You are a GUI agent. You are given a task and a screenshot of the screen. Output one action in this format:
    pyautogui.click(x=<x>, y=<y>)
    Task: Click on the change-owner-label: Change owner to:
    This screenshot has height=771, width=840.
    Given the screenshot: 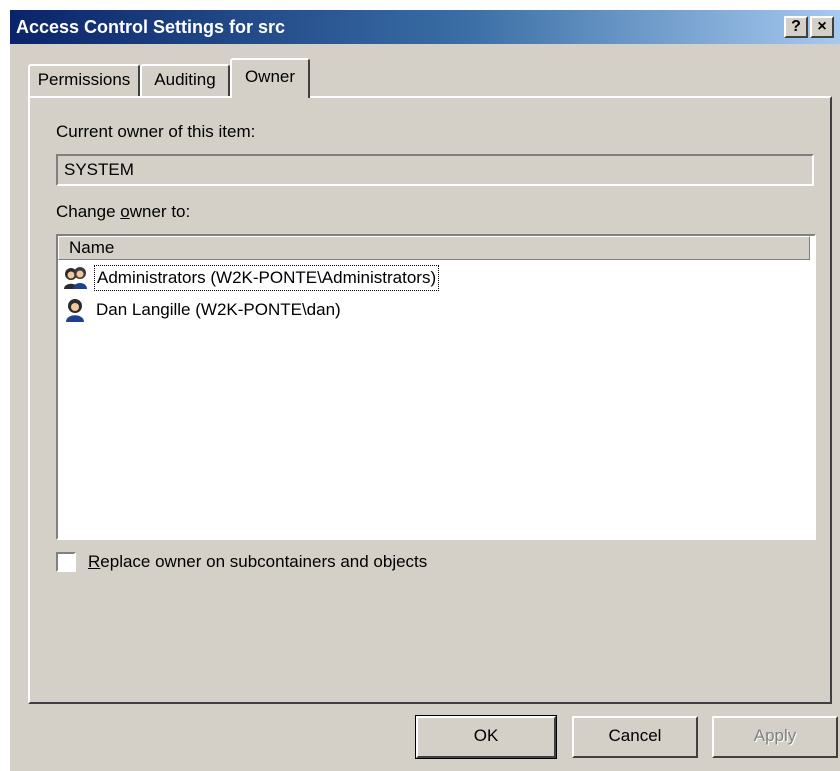 What is the action you would take?
    pyautogui.click(x=123, y=212)
    